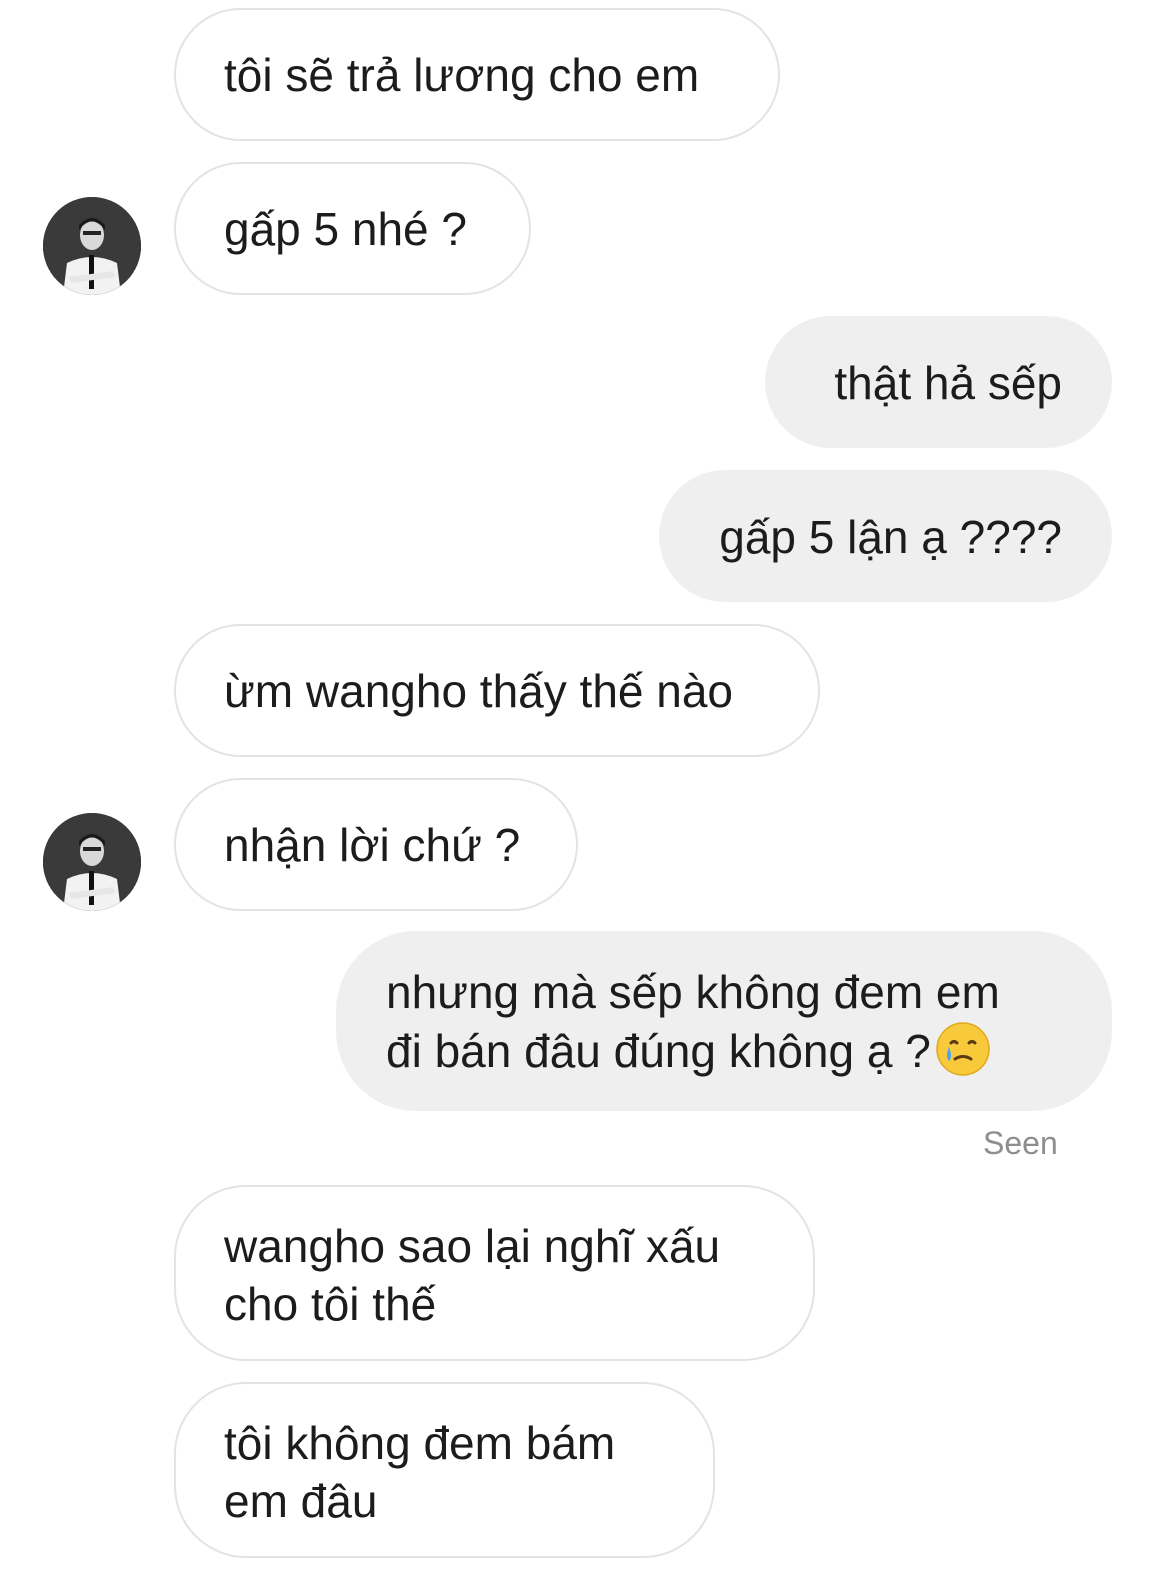 The width and height of the screenshot is (1170, 1587). I want to click on message-text: tôi không đem bám, so click(420, 1443).